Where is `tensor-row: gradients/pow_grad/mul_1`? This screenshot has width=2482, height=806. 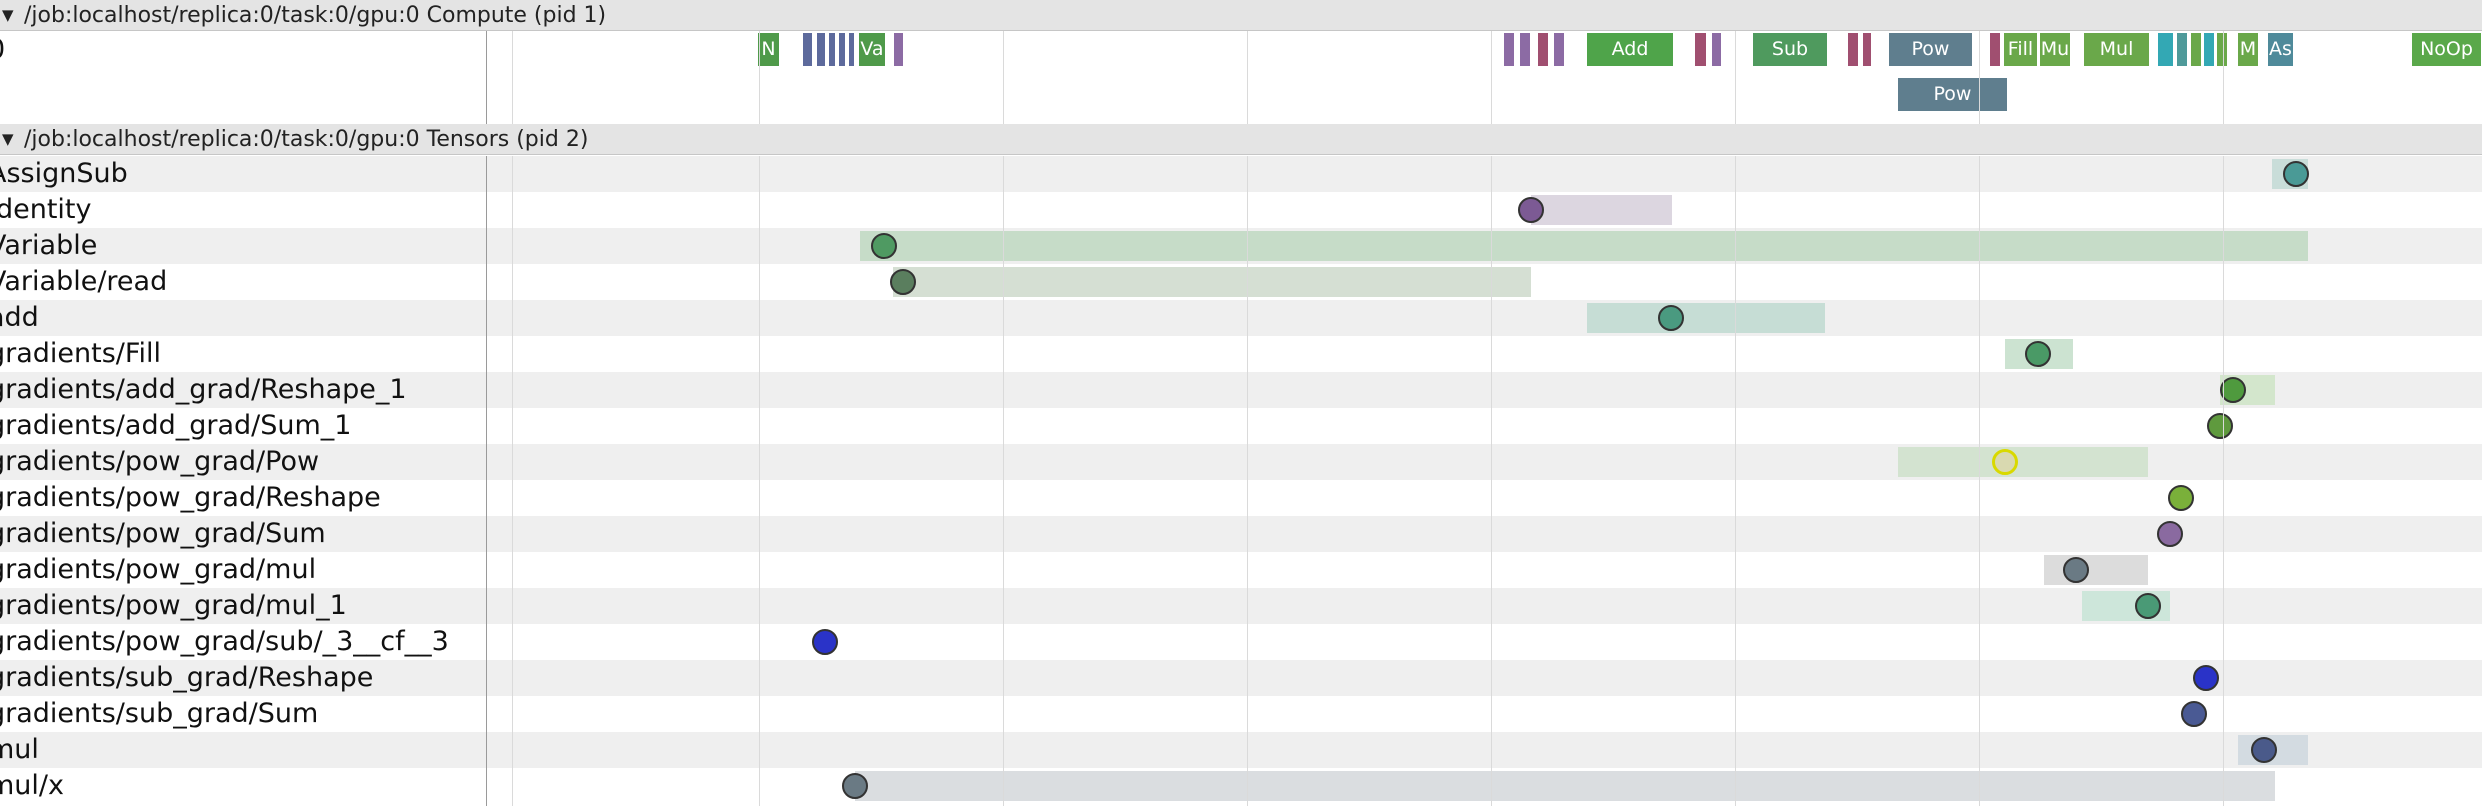
tensor-row: gradients/pow_grad/mul_1 is located at coordinates (1241, 606).